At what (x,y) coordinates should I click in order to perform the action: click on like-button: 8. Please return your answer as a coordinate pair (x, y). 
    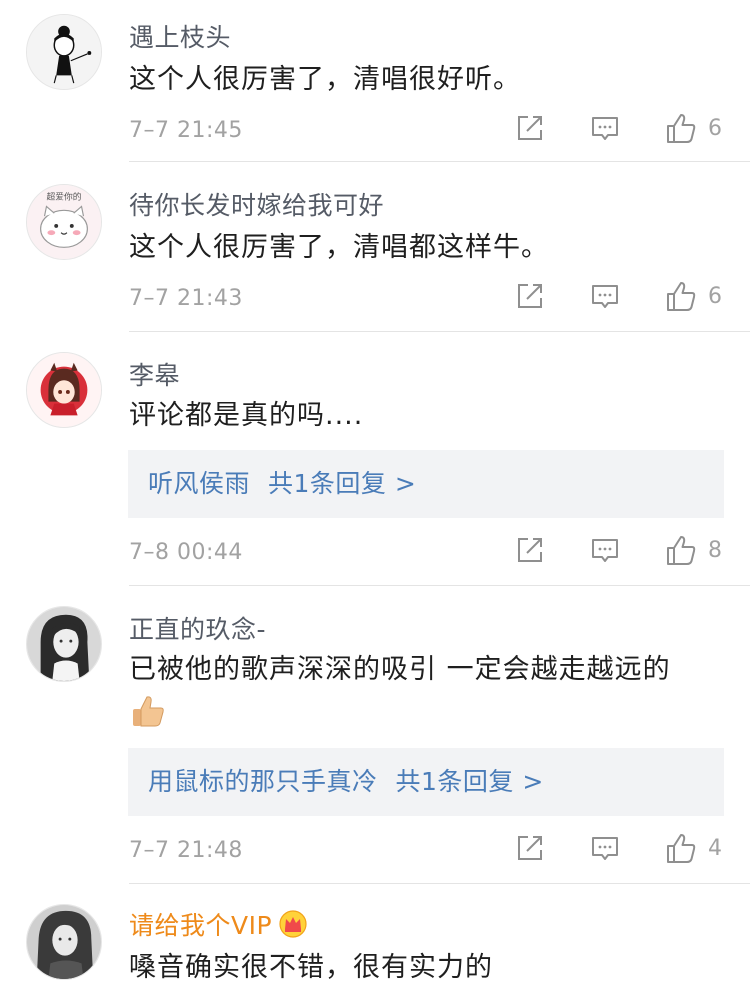
    Looking at the image, I should click on (694, 554).